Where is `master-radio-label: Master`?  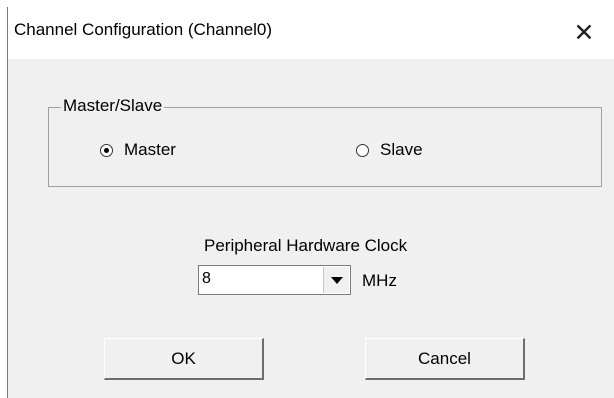 master-radio-label: Master is located at coordinates (150, 149).